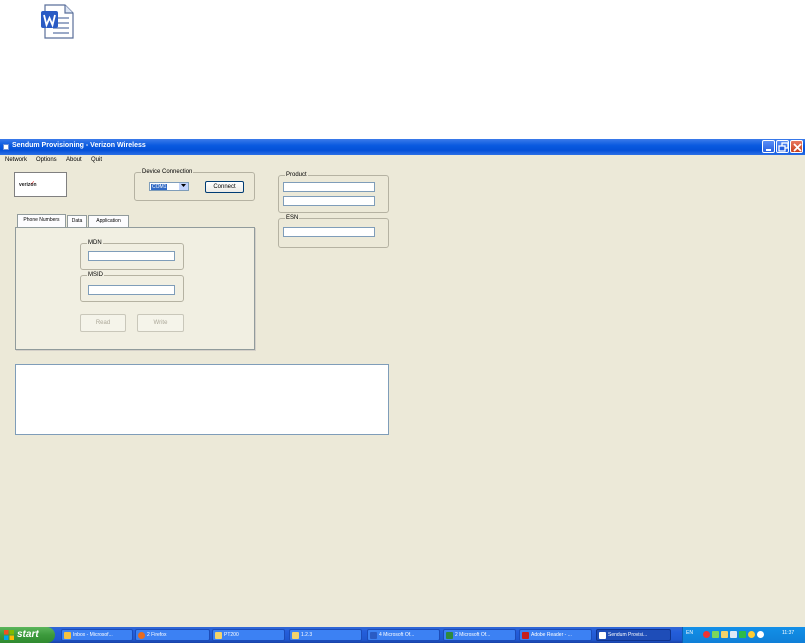 The image size is (805, 643). I want to click on com-port-select: COM1, so click(169, 186).